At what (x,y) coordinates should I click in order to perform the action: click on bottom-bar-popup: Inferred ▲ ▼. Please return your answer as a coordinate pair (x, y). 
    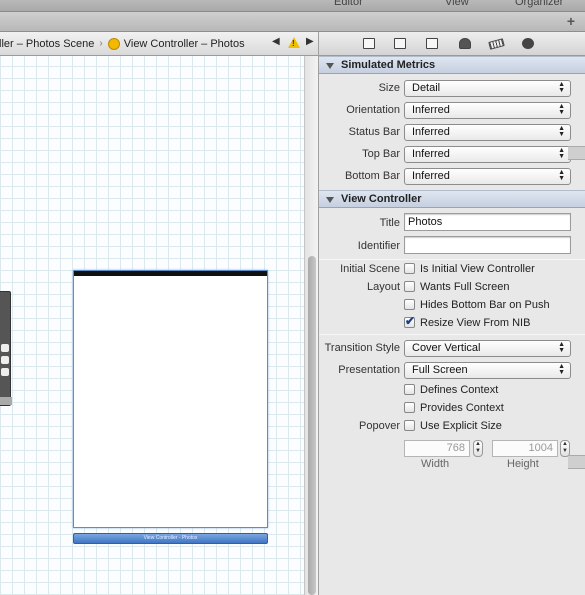
    Looking at the image, I should click on (487, 176).